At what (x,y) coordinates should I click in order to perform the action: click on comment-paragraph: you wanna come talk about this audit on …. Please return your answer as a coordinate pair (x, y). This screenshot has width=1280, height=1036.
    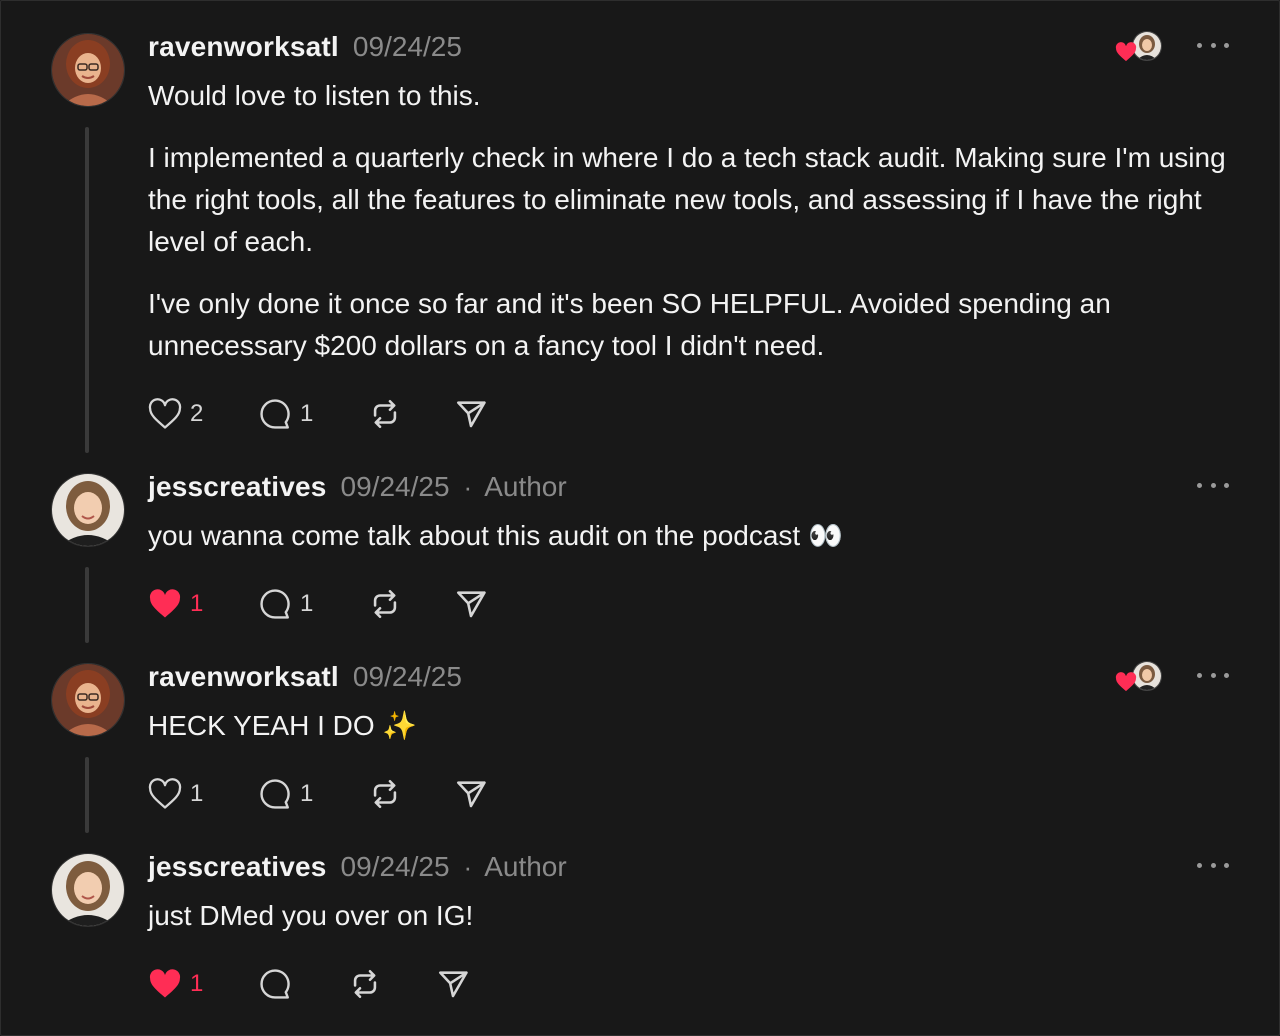
    Looking at the image, I should click on (495, 535).